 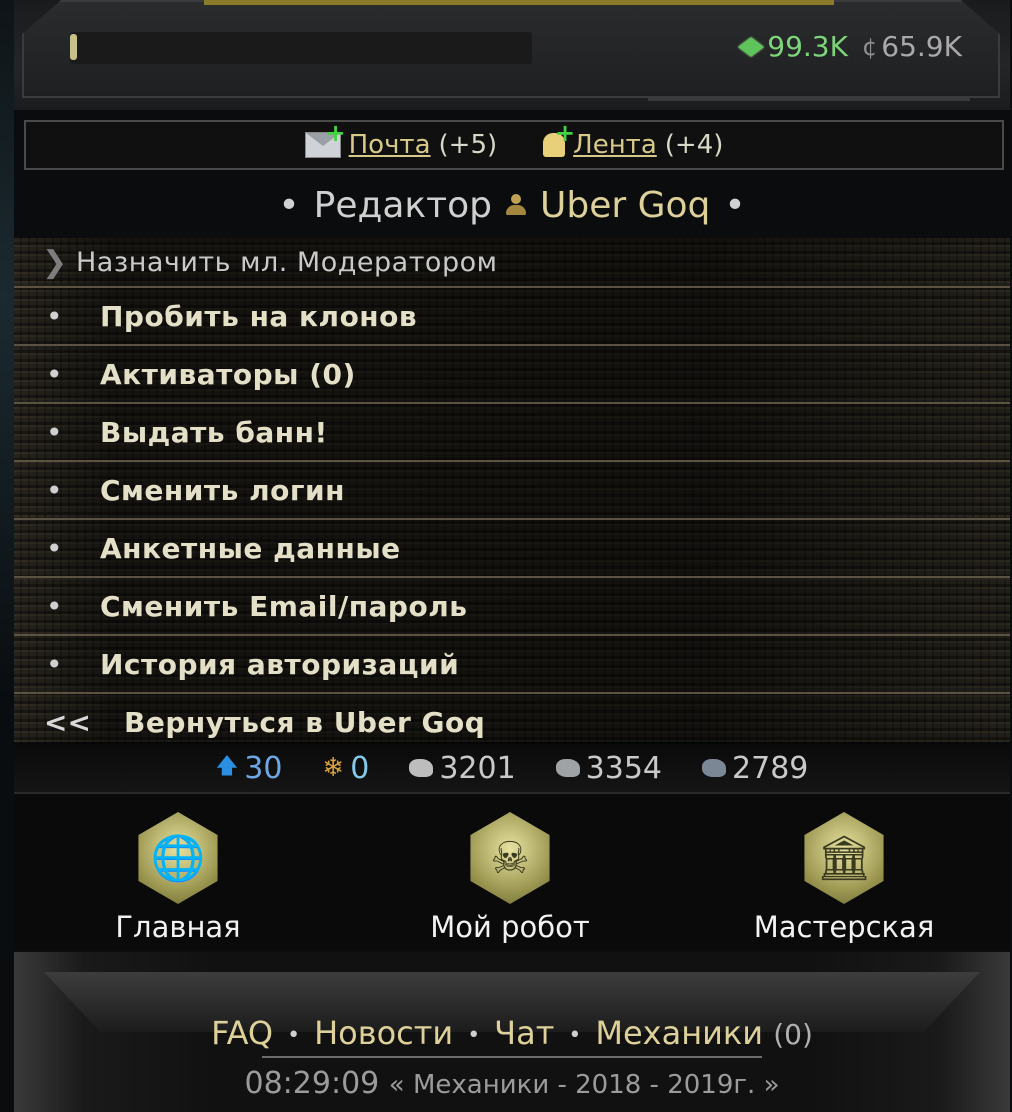 What do you see at coordinates (770, 768) in the screenshot?
I see `ore3-value: 2789` at bounding box center [770, 768].